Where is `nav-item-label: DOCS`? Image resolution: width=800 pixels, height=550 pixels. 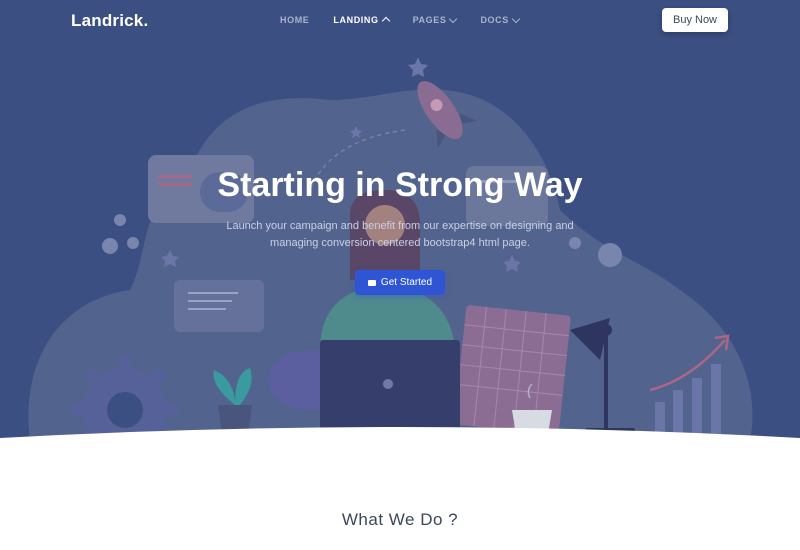 nav-item-label: DOCS is located at coordinates (494, 20).